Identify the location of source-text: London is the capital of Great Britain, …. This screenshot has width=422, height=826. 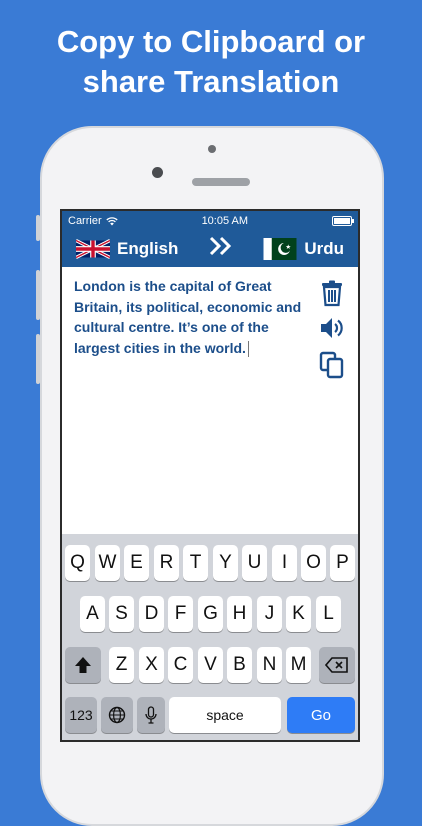
(188, 317).